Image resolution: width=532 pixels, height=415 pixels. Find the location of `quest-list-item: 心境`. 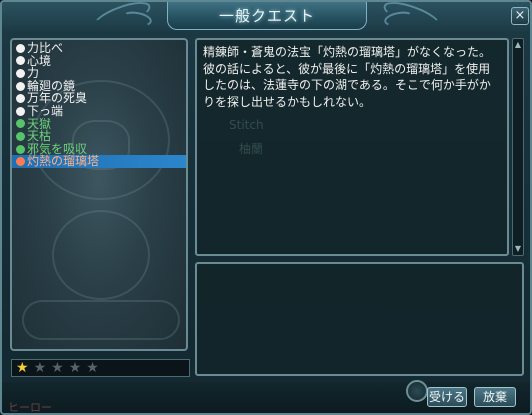

quest-list-item: 心境 is located at coordinates (100, 61).